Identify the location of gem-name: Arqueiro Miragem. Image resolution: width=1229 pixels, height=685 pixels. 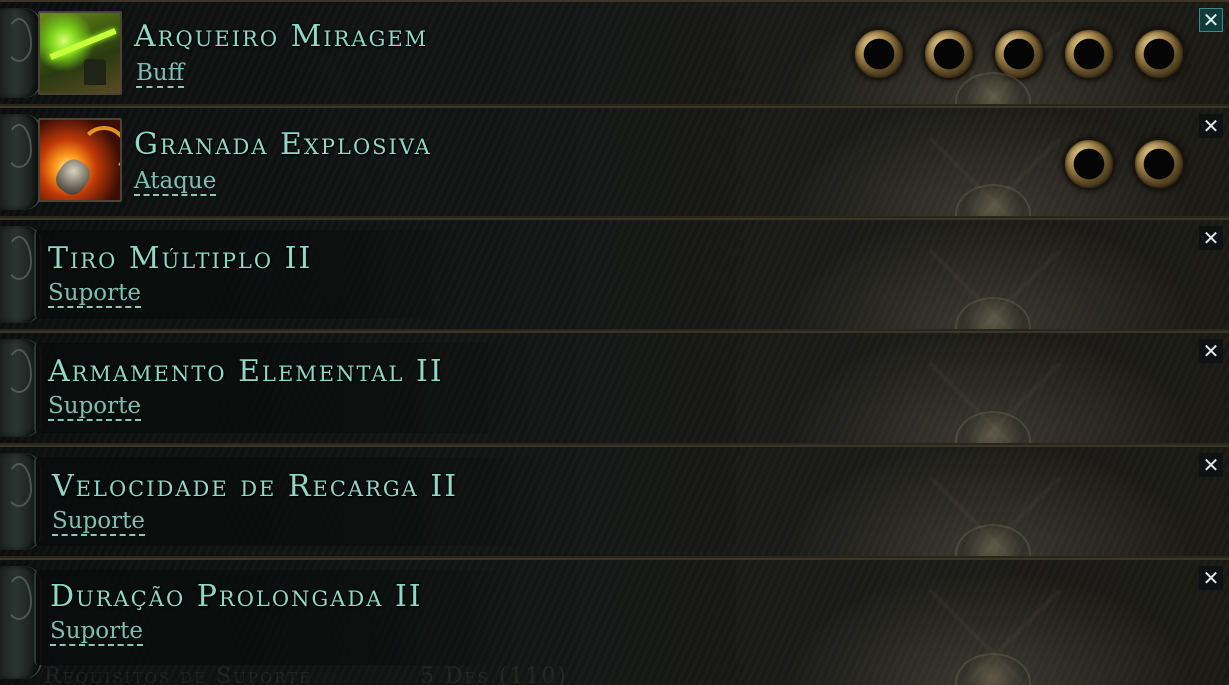
(281, 36).